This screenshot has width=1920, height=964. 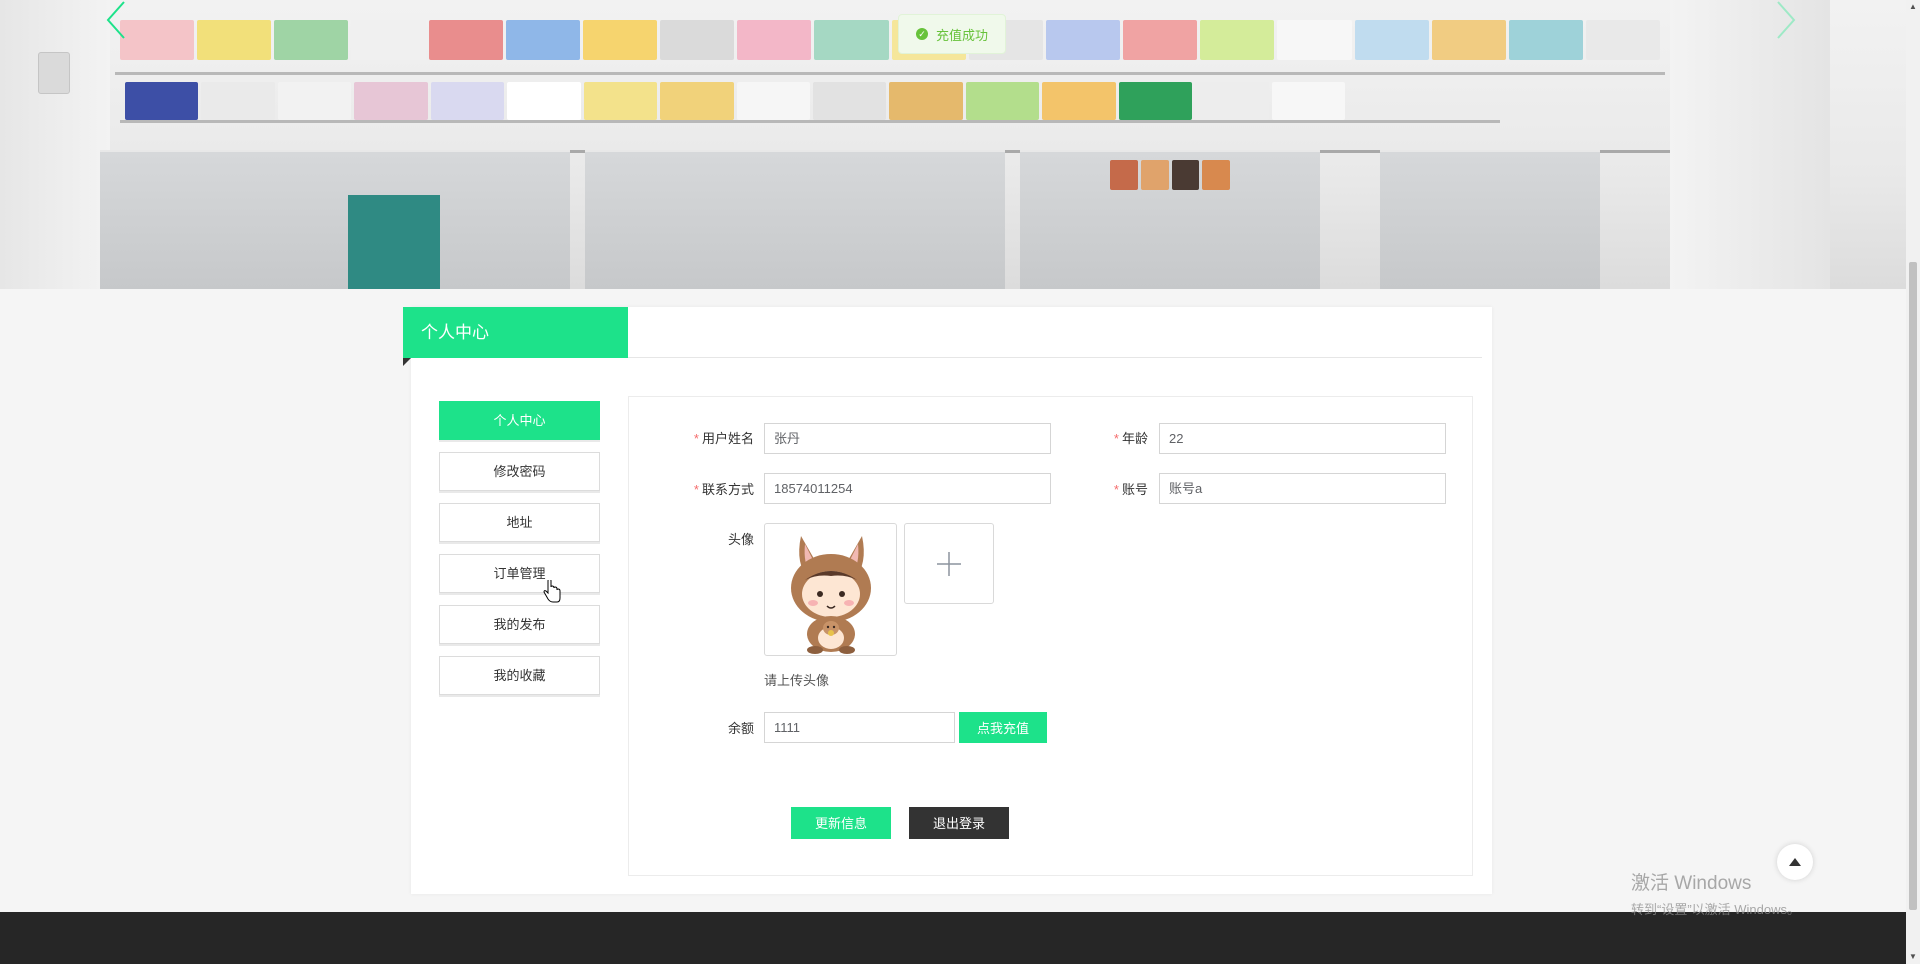 What do you see at coordinates (961, 35) in the screenshot?
I see `toast-message: 充值成功` at bounding box center [961, 35].